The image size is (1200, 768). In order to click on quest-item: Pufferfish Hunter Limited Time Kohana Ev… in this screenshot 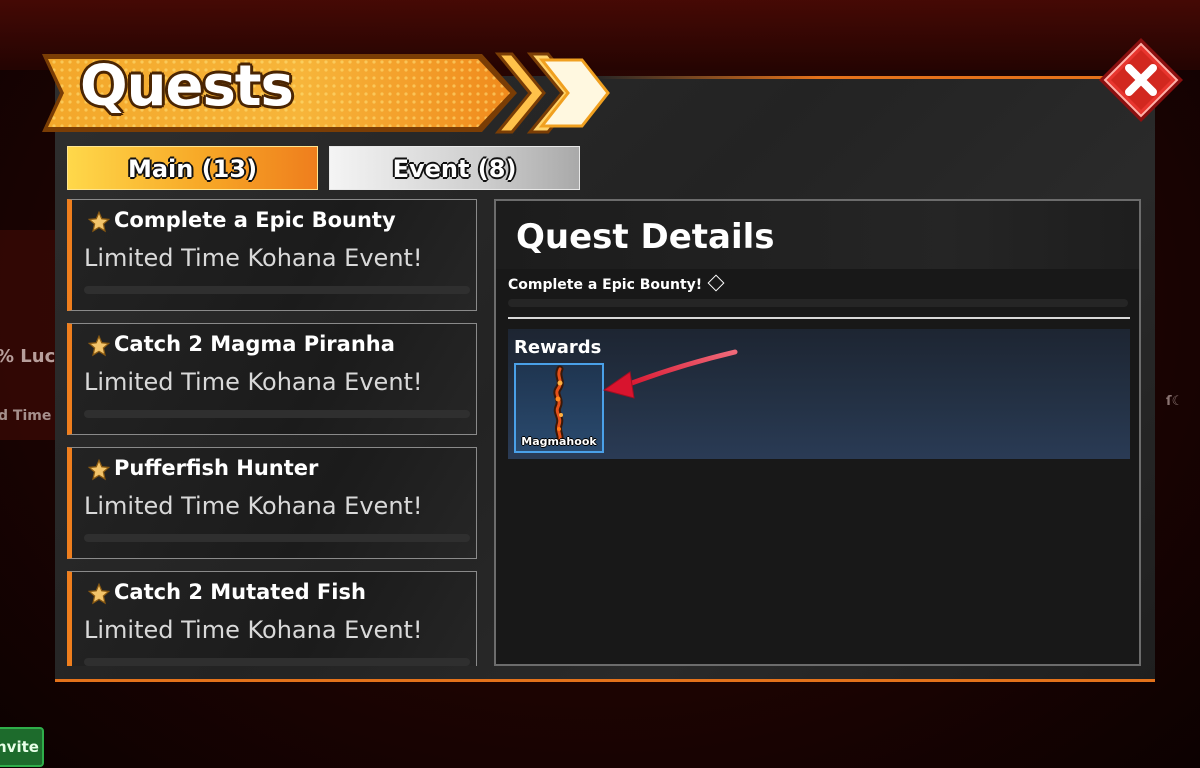, I will do `click(272, 503)`.